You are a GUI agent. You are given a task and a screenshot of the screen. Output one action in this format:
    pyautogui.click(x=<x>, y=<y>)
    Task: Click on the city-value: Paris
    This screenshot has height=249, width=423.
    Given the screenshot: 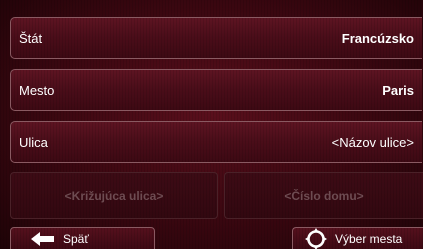 What is the action you would take?
    pyautogui.click(x=398, y=90)
    